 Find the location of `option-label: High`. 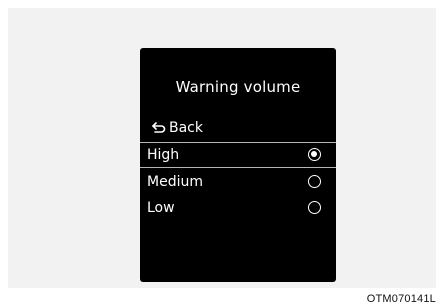

option-label: High is located at coordinates (163, 155).